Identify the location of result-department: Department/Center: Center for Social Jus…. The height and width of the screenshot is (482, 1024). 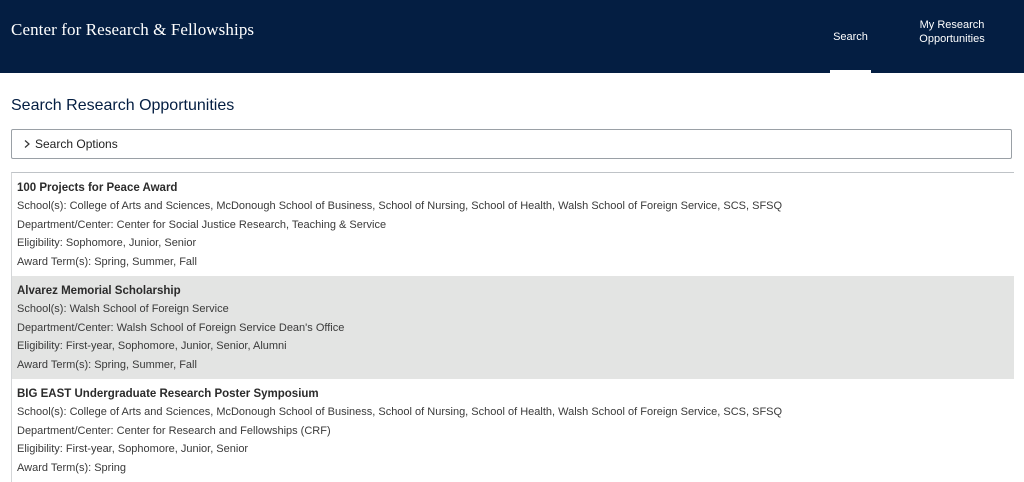
(202, 224).